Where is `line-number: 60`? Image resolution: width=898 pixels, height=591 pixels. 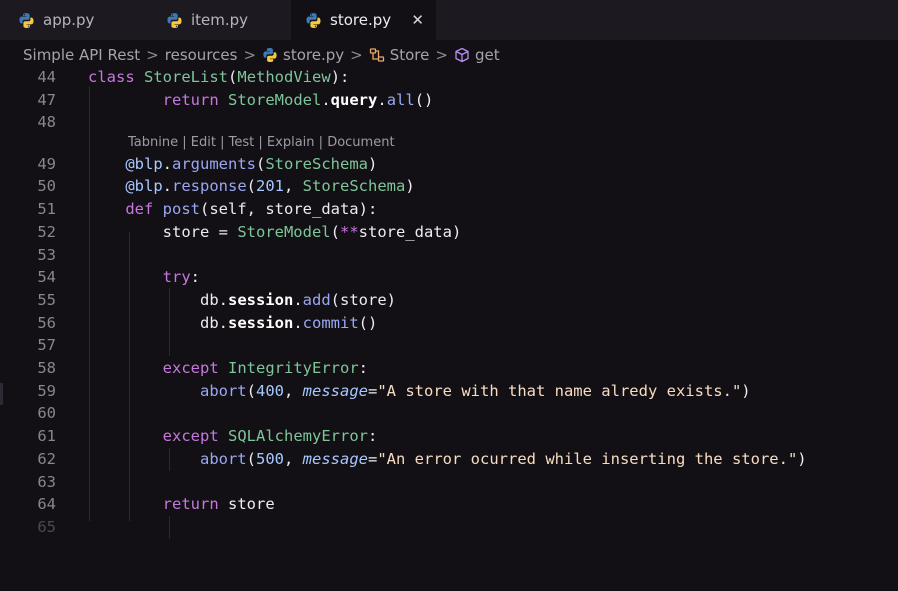 line-number: 60 is located at coordinates (46, 413).